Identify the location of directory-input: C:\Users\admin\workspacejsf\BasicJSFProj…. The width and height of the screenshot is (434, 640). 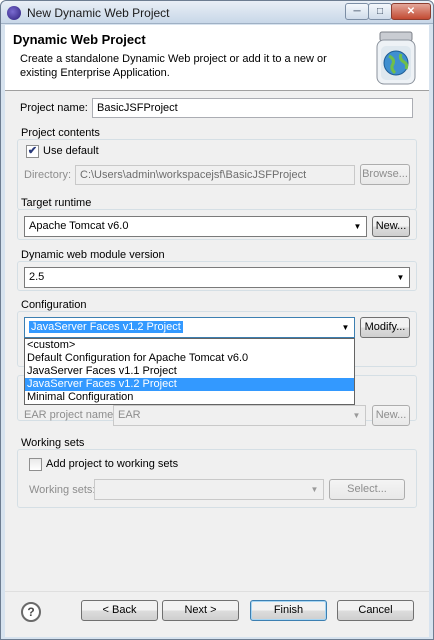
(215, 175).